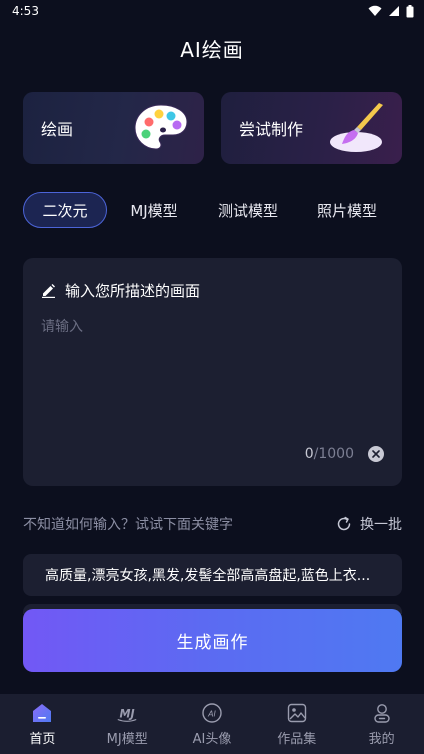 Image resolution: width=424 pixels, height=754 pixels. I want to click on prompt-header: 输入您所描述的画面, so click(120, 290).